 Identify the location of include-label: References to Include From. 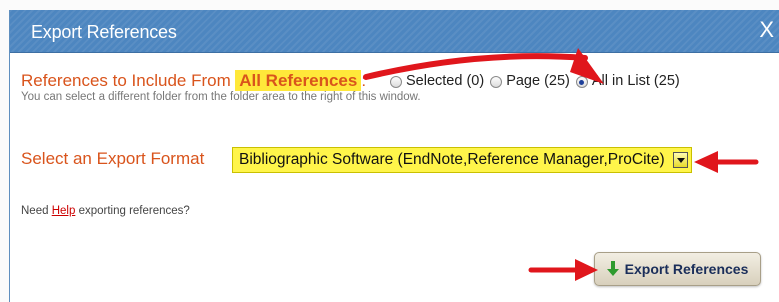
(126, 80).